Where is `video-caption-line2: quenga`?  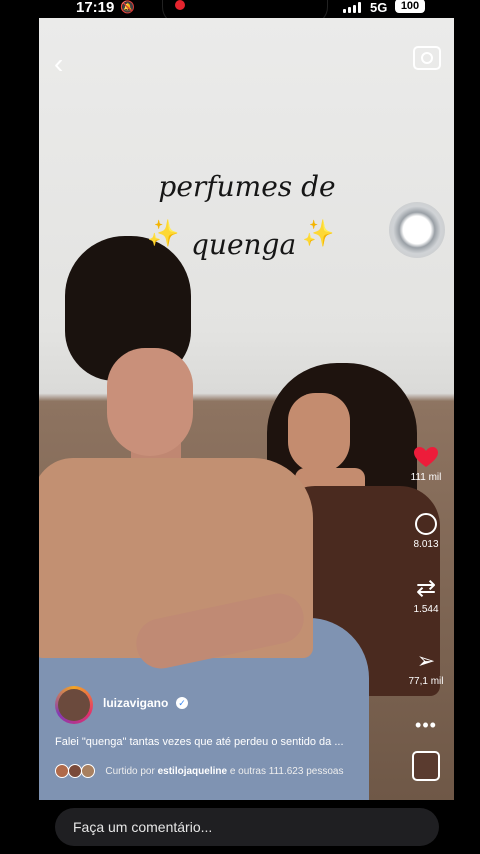 video-caption-line2: quenga is located at coordinates (244, 244).